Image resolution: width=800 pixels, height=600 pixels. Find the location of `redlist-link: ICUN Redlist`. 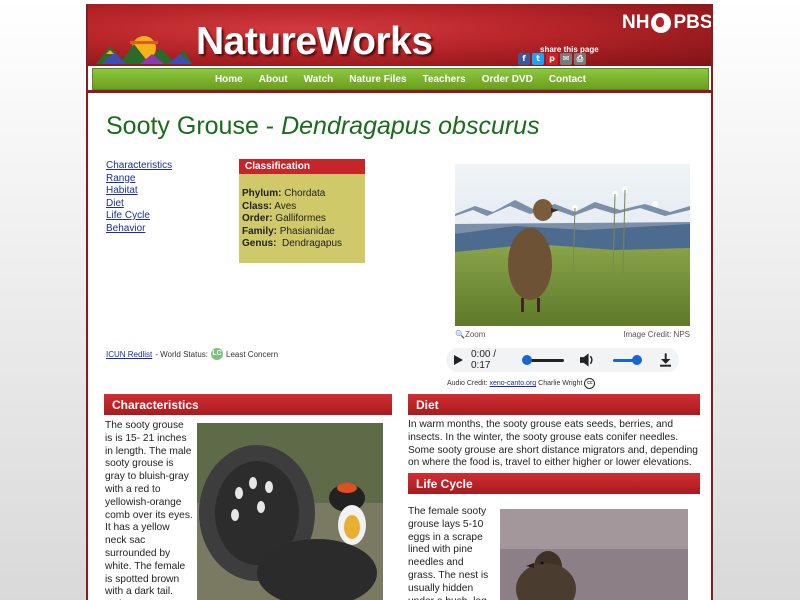

redlist-link: ICUN Redlist is located at coordinates (129, 354).